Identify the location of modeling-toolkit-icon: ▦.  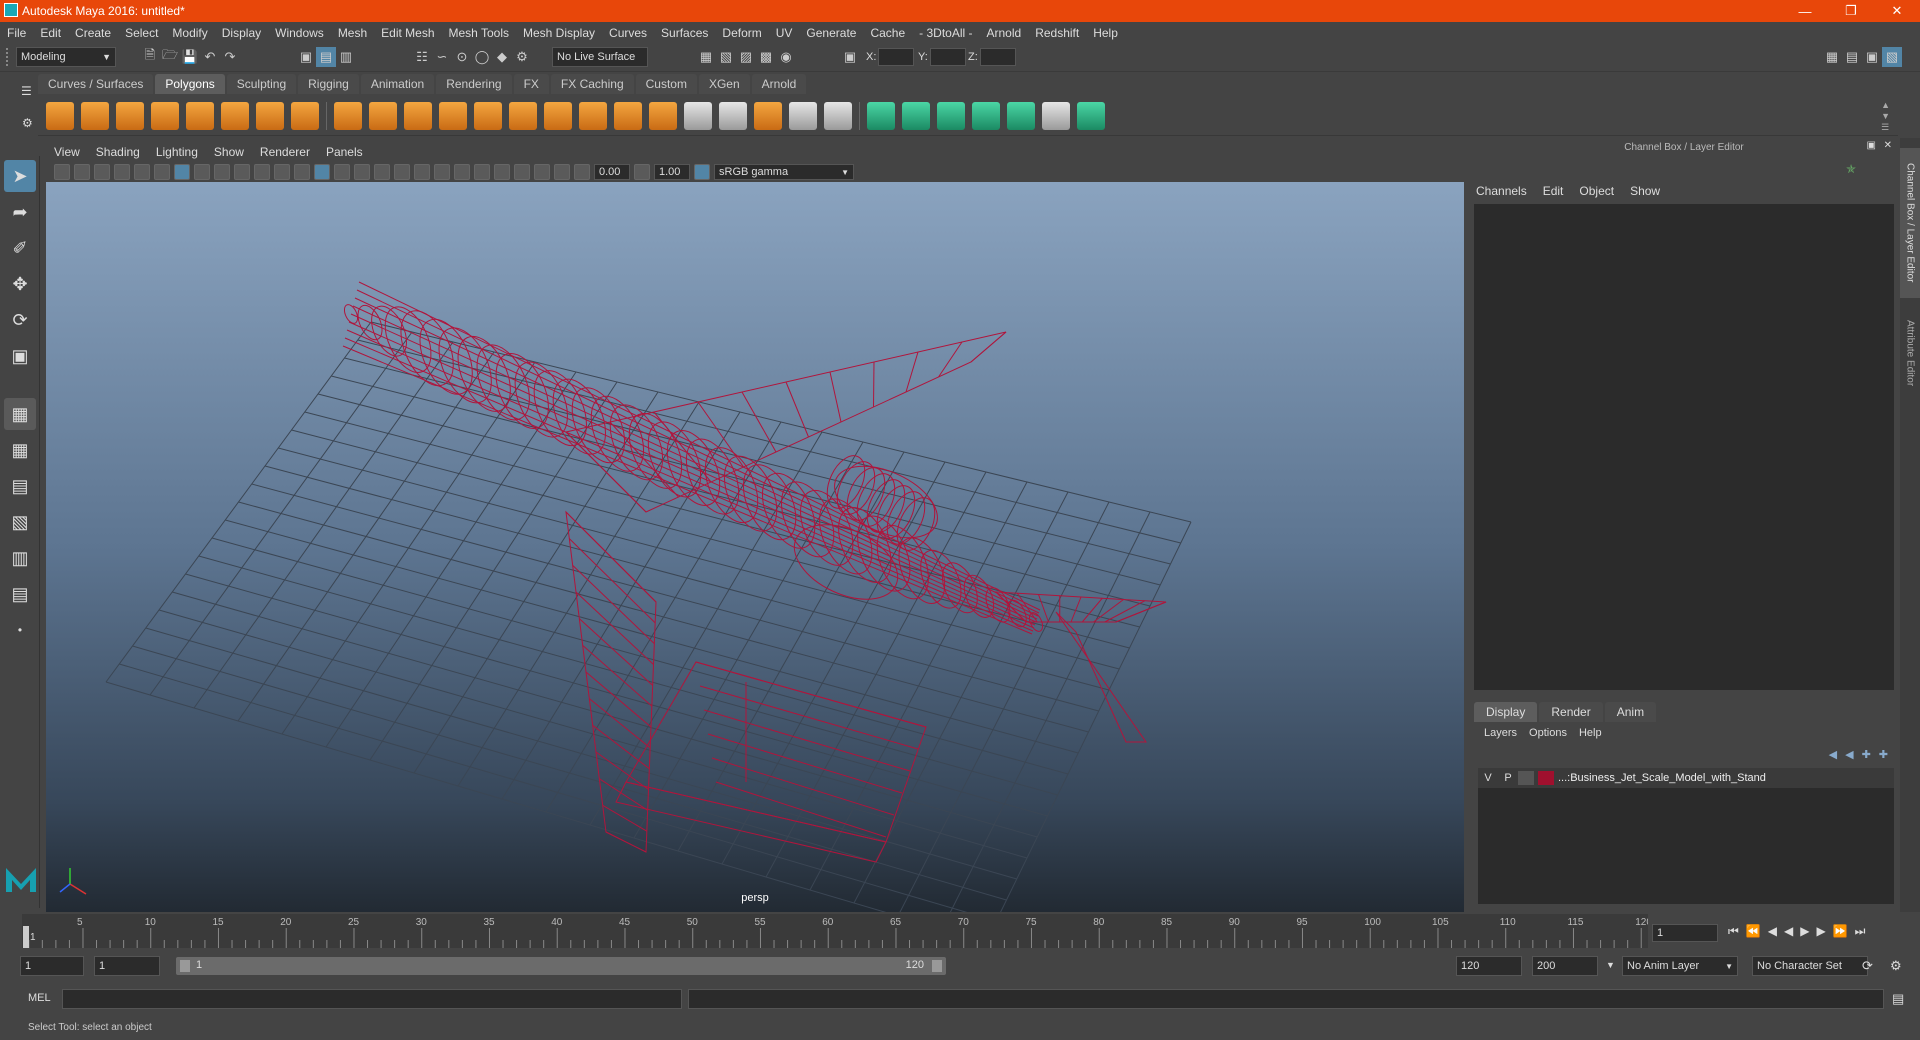
(1832, 57).